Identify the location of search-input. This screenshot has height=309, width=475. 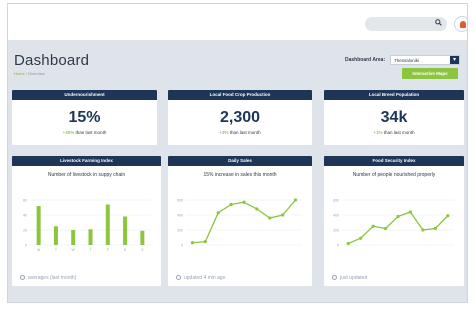
(406, 24).